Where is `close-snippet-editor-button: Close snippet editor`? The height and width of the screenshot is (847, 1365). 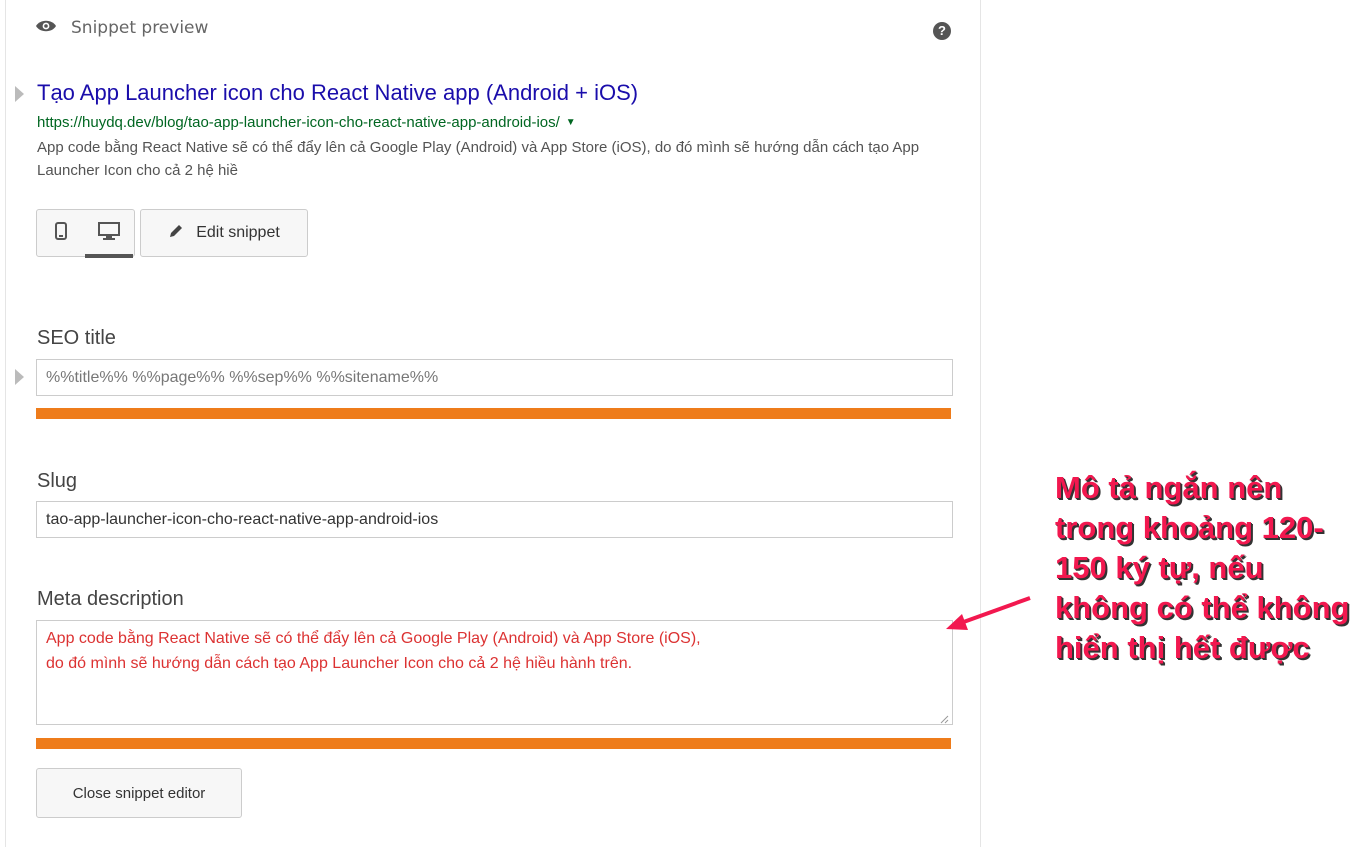 close-snippet-editor-button: Close snippet editor is located at coordinates (139, 793).